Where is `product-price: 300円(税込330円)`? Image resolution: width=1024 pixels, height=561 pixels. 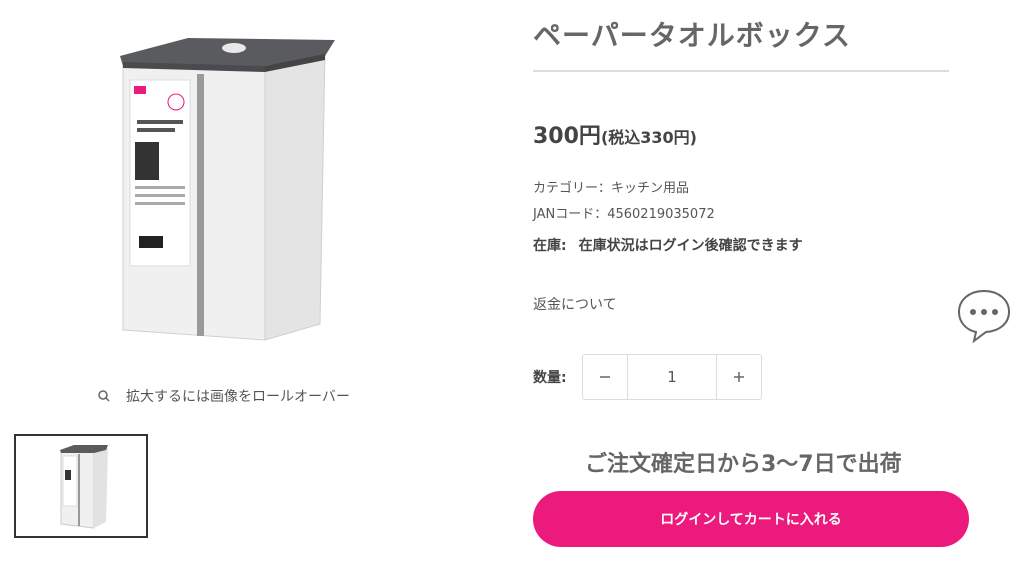 product-price: 300円(税込330円) is located at coordinates (615, 134).